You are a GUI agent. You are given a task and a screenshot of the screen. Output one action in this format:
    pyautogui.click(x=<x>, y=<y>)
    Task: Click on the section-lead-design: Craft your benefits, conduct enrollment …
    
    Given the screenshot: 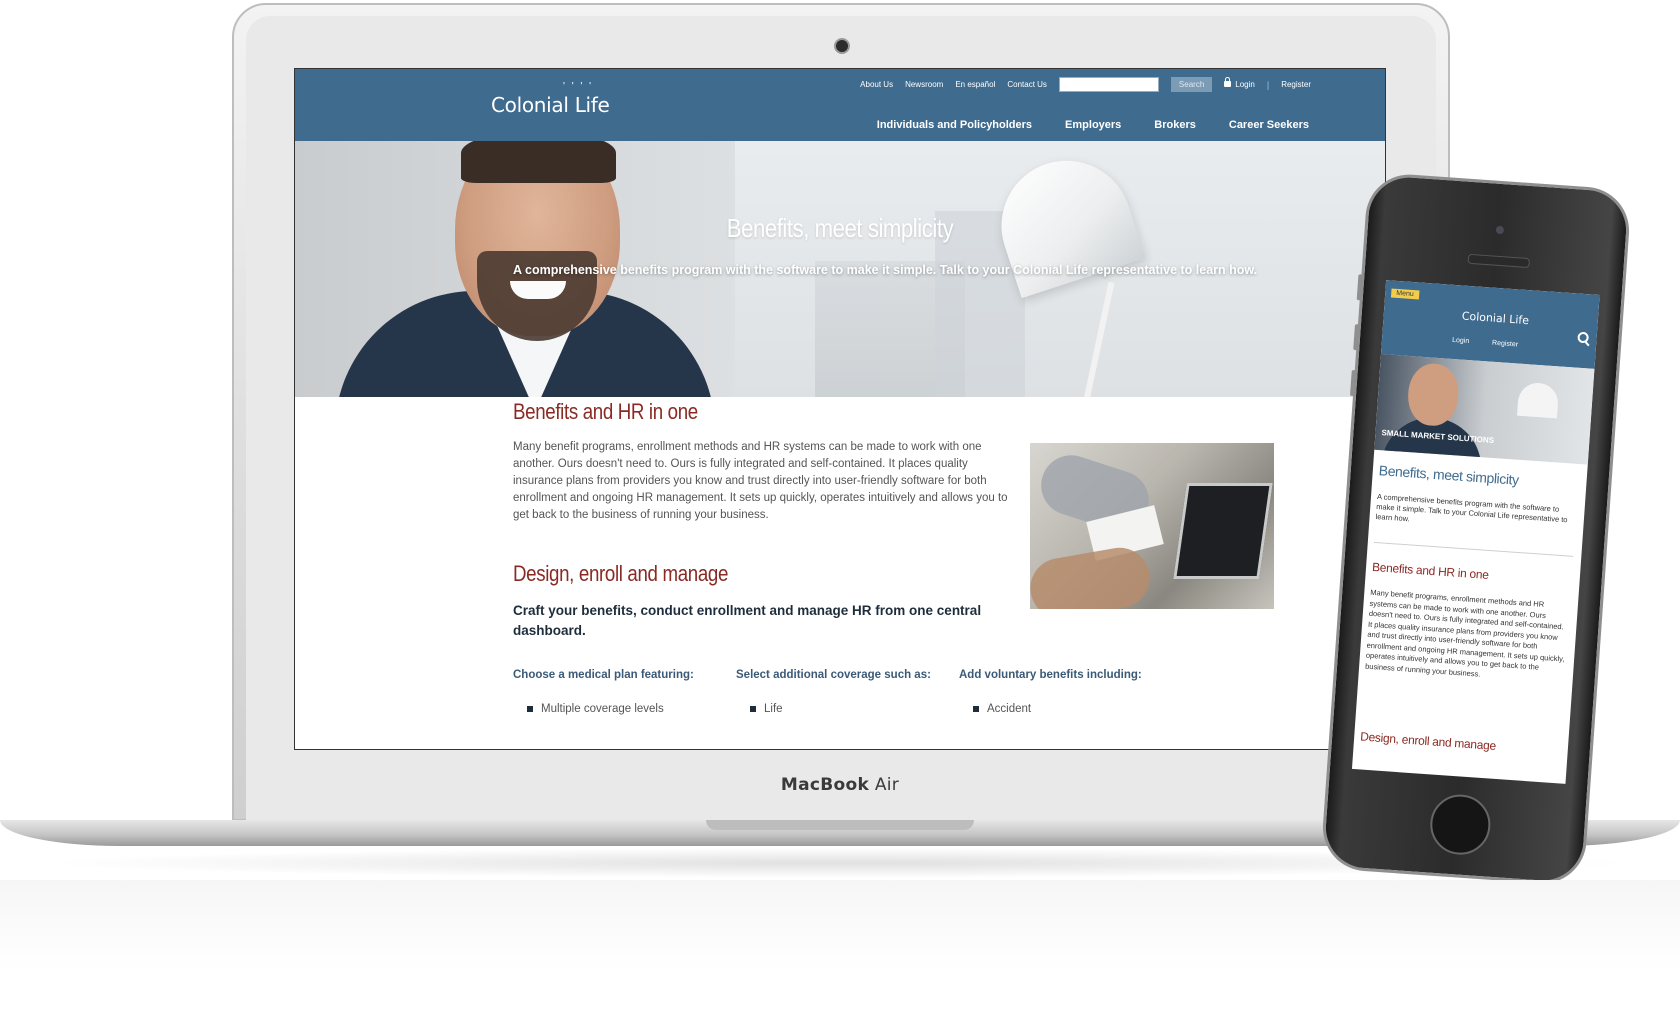 What is the action you would take?
    pyautogui.click(x=747, y=620)
    